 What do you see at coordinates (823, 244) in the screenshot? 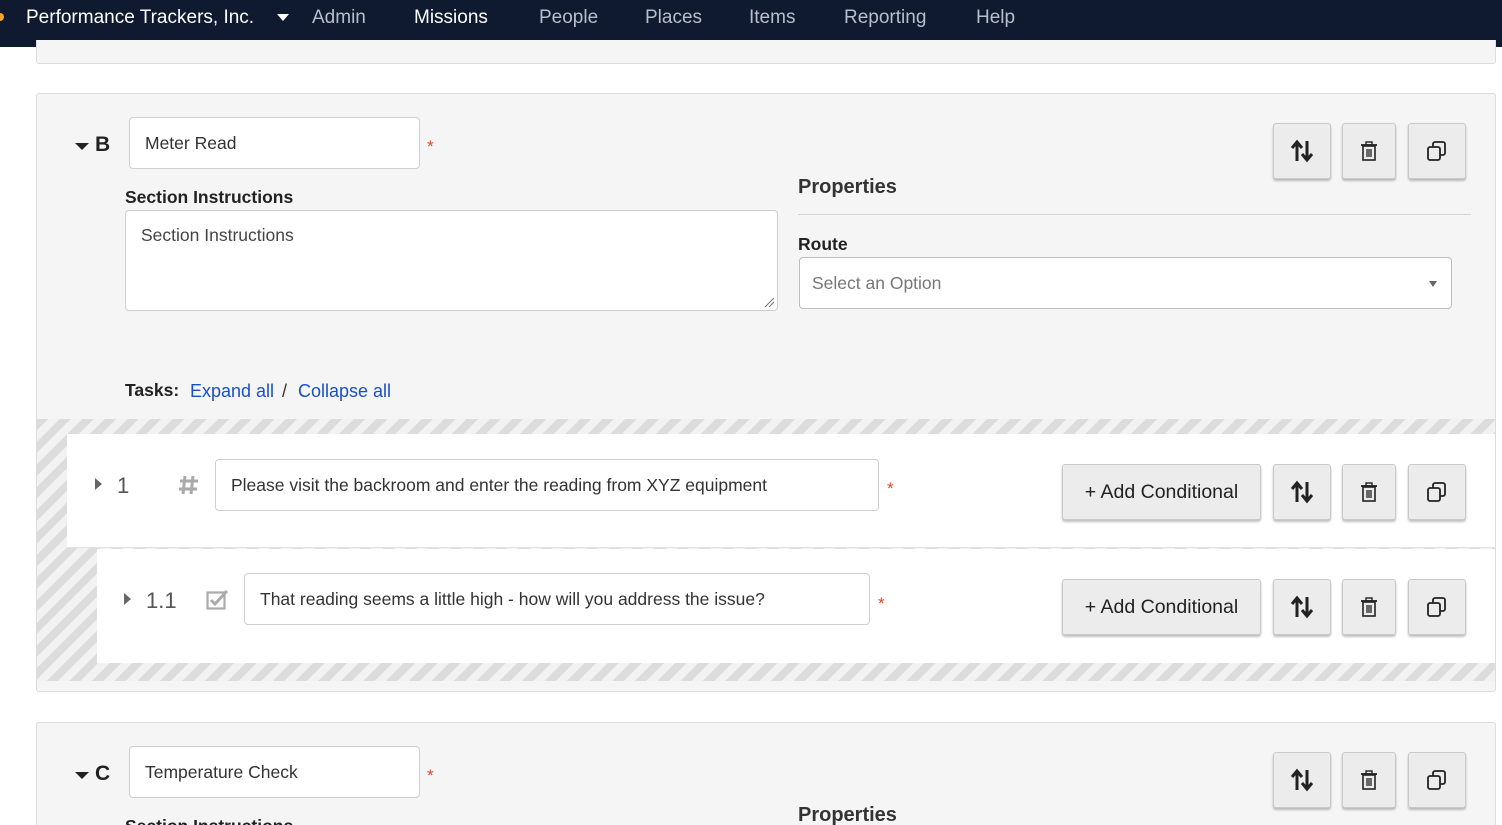
I see `route-label: Route` at bounding box center [823, 244].